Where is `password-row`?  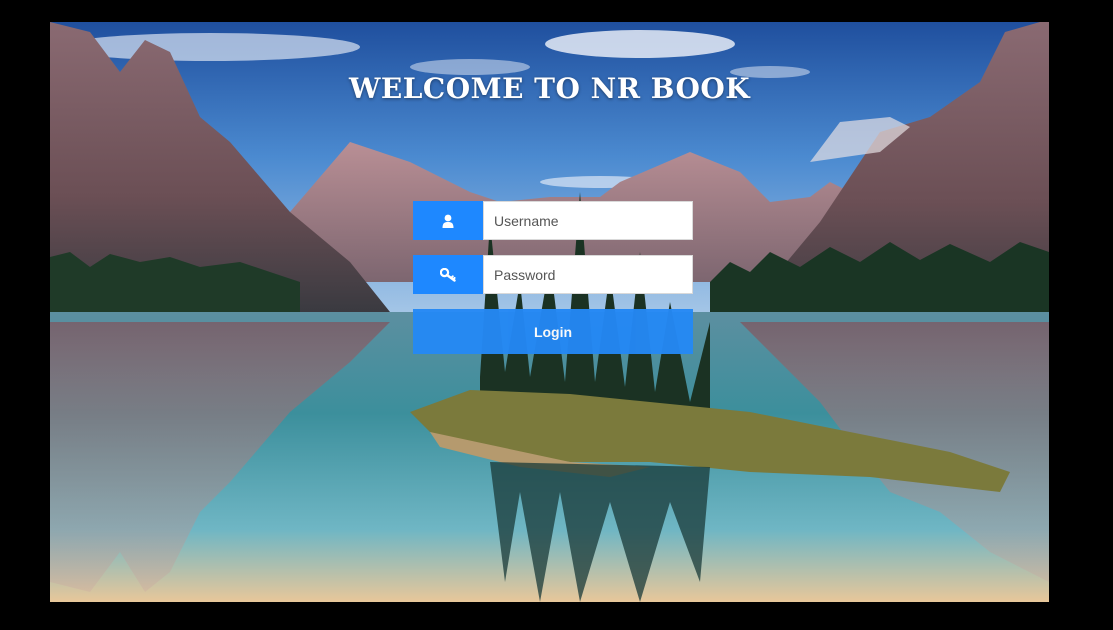
password-row is located at coordinates (553, 274).